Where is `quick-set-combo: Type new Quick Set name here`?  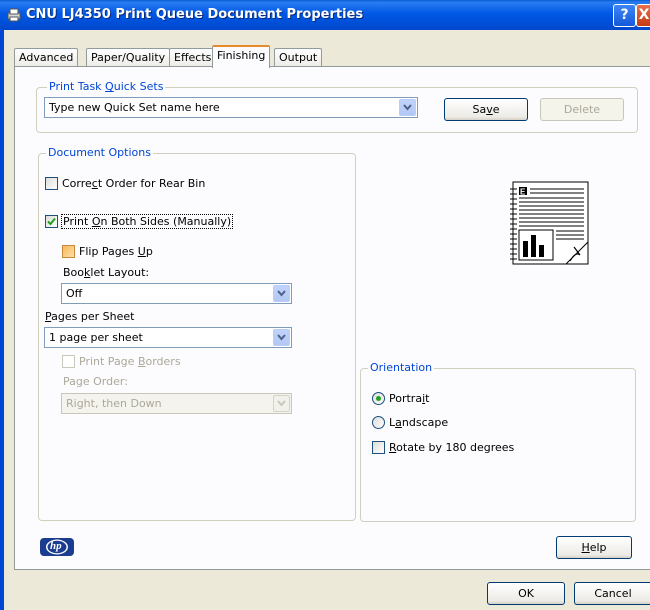 quick-set-combo: Type new Quick Set name here is located at coordinates (231, 107).